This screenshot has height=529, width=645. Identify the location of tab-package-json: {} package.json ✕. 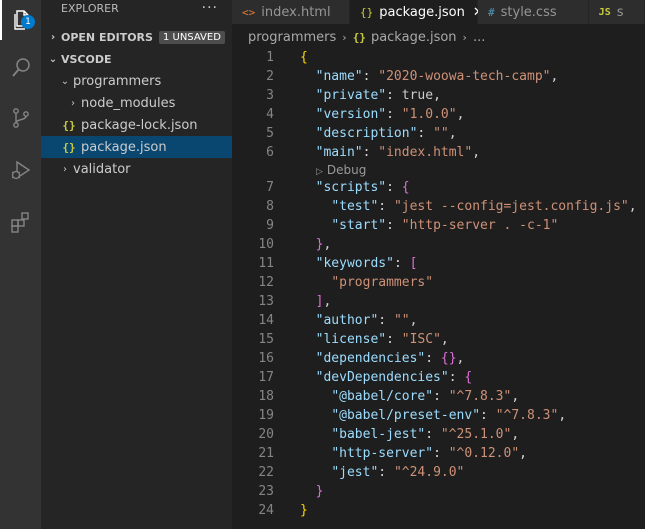
(417, 12).